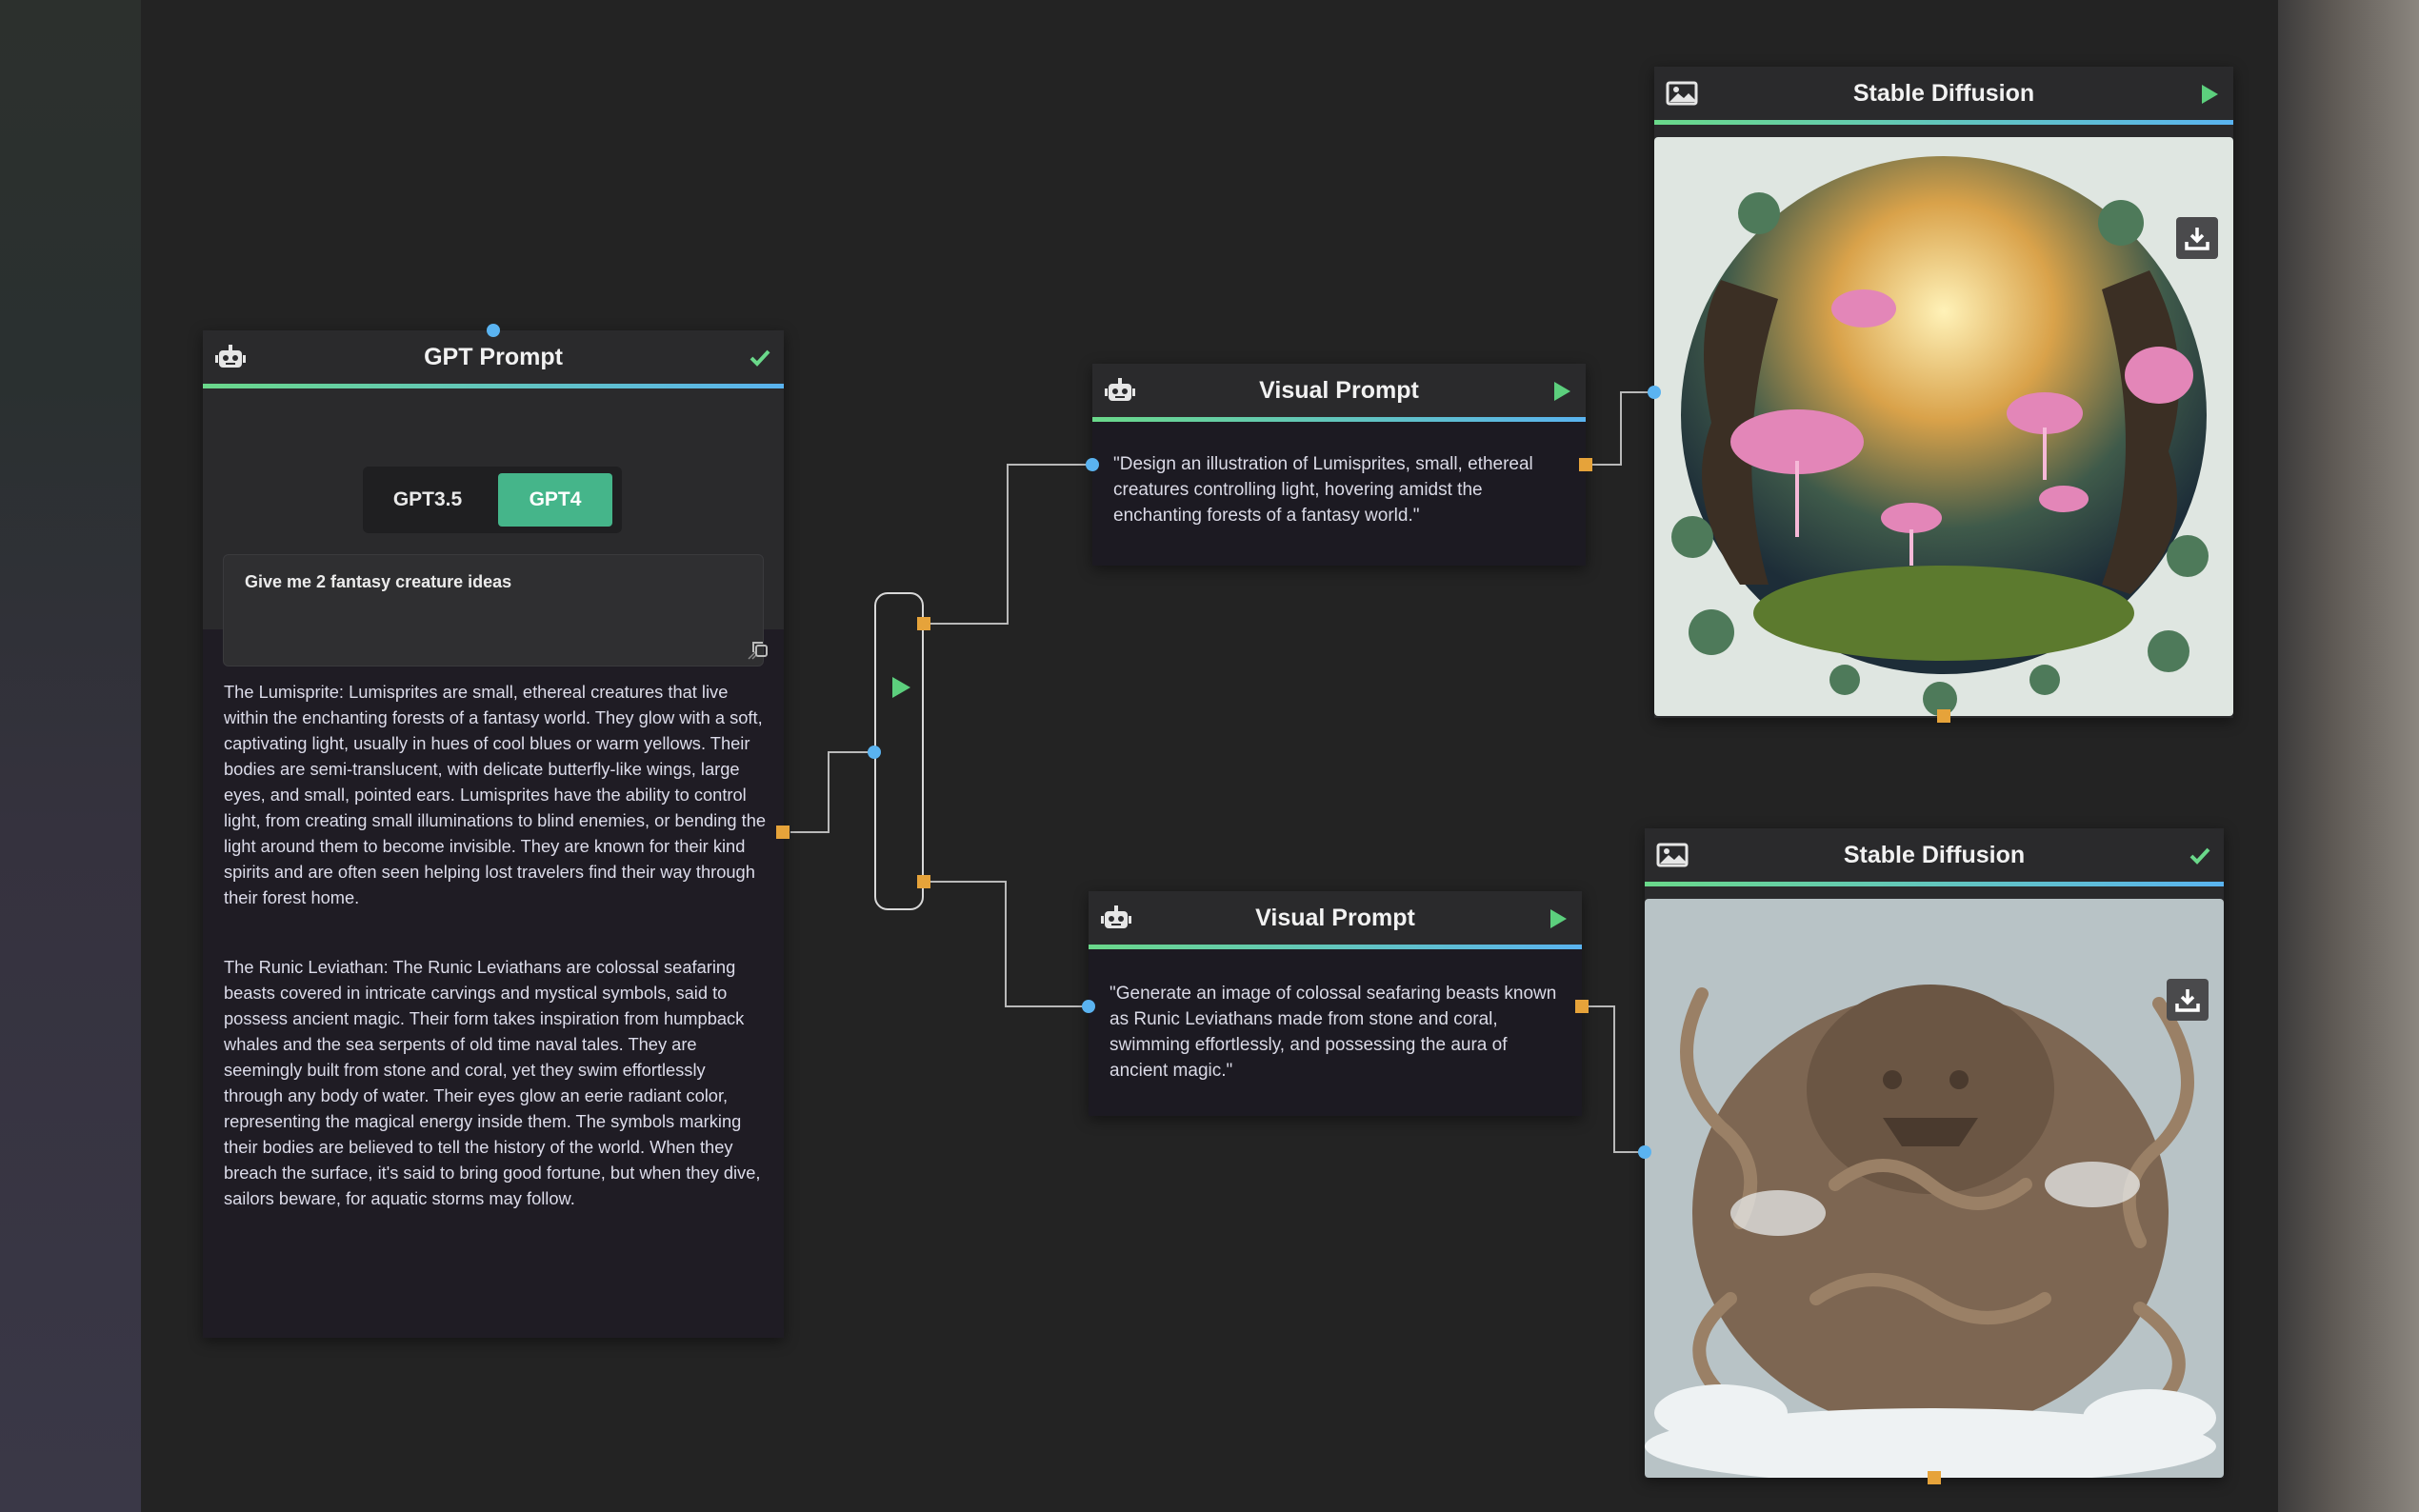 This screenshot has height=1512, width=2419. What do you see at coordinates (493, 610) in the screenshot?
I see `prompt-input: Give me 2 fantasy creature ideas` at bounding box center [493, 610].